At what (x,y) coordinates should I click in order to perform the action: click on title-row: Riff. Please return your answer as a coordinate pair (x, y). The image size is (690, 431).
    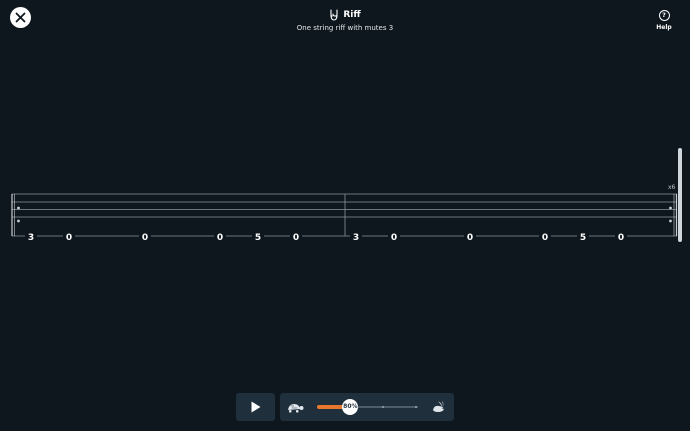
    Looking at the image, I should click on (345, 15).